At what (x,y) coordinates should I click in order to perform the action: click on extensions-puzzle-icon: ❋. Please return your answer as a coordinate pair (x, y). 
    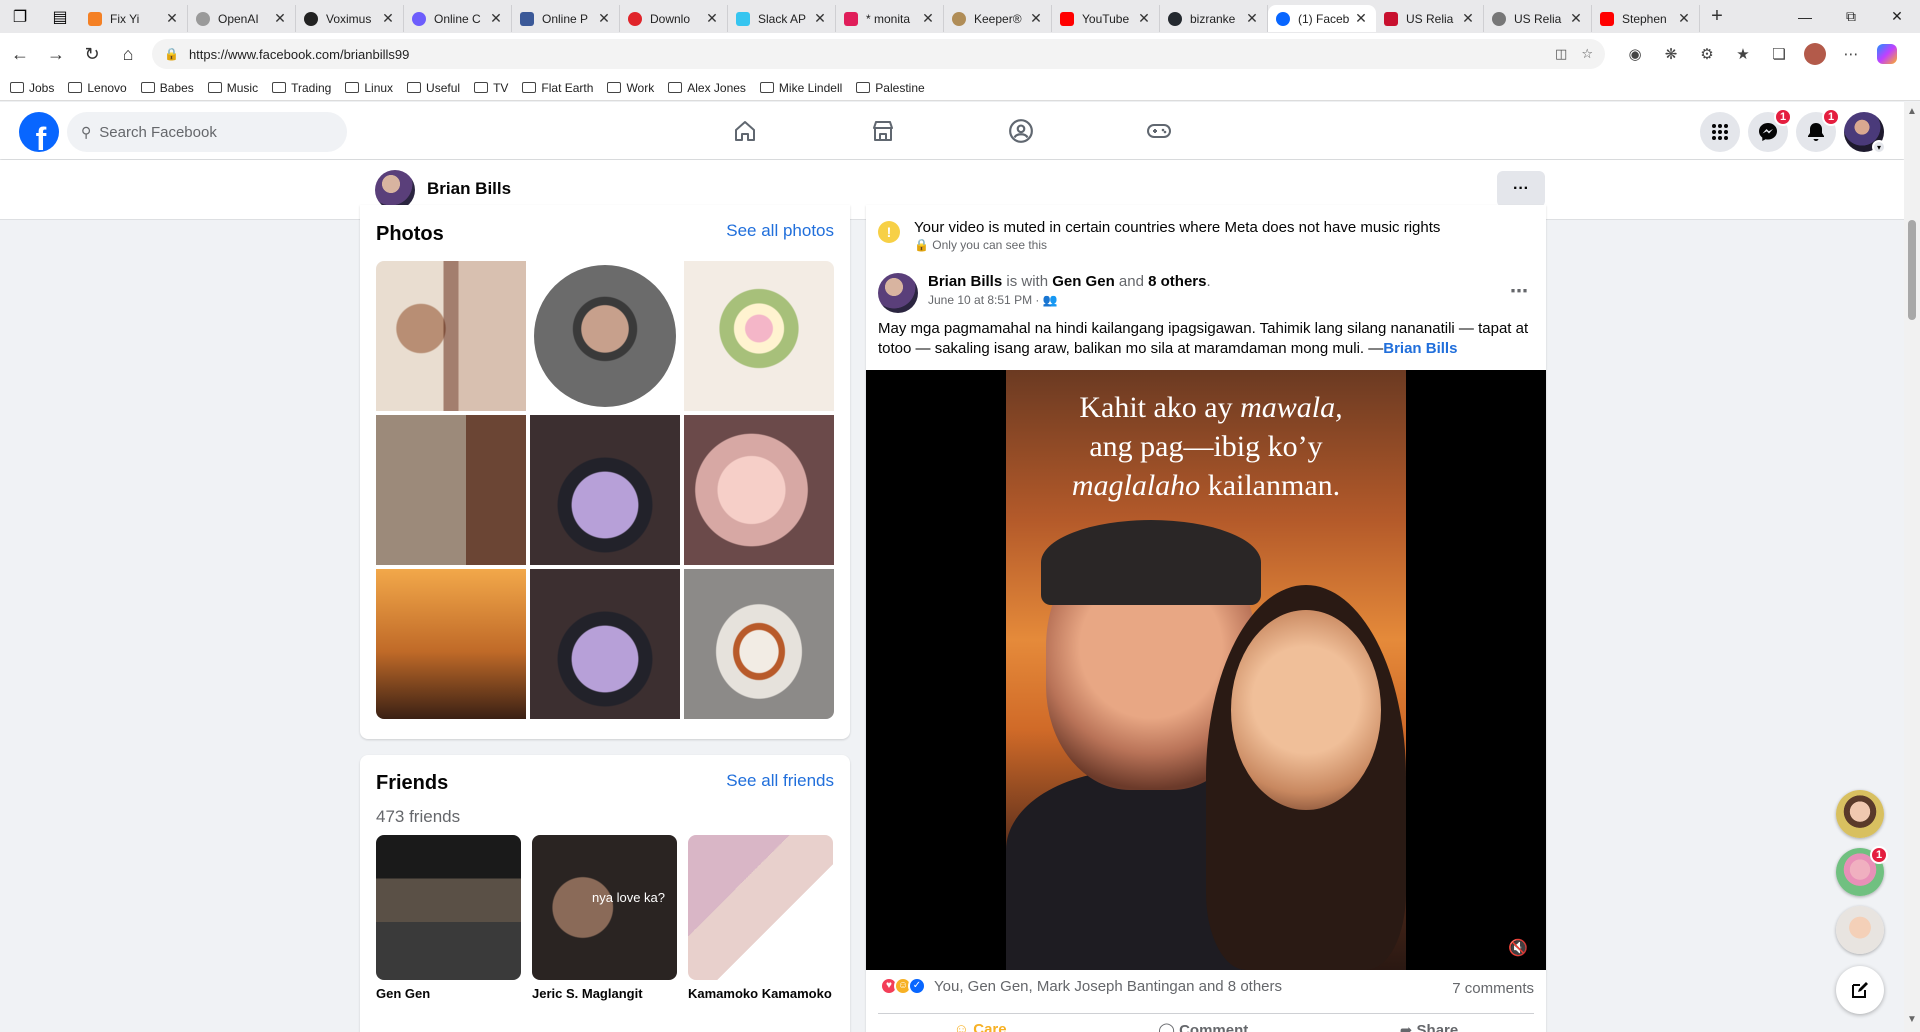
    Looking at the image, I should click on (1671, 54).